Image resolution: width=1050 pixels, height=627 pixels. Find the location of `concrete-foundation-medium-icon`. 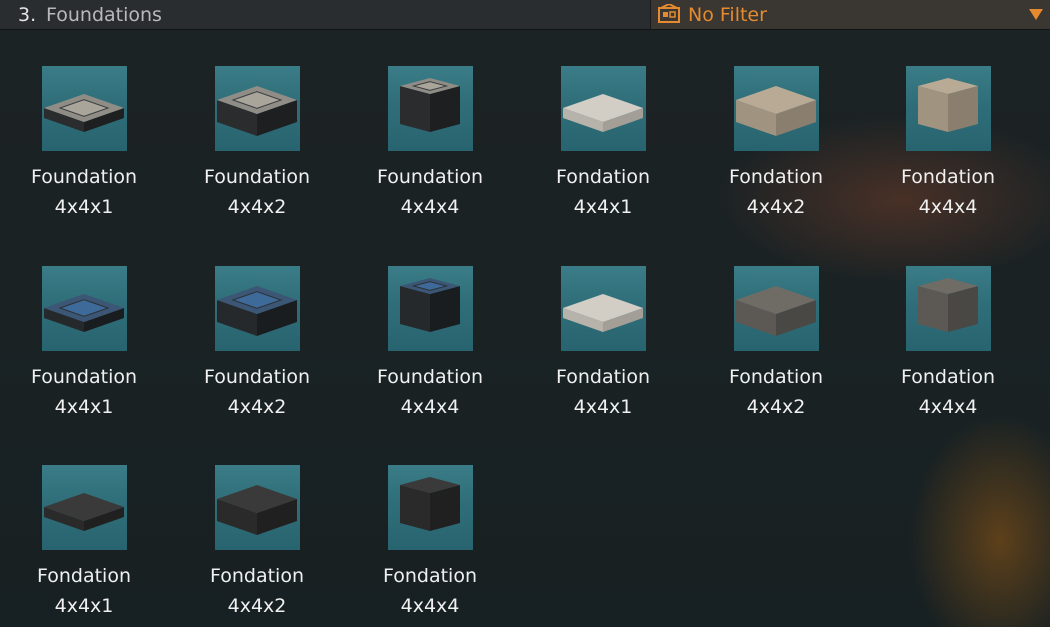

concrete-foundation-medium-icon is located at coordinates (776, 108).